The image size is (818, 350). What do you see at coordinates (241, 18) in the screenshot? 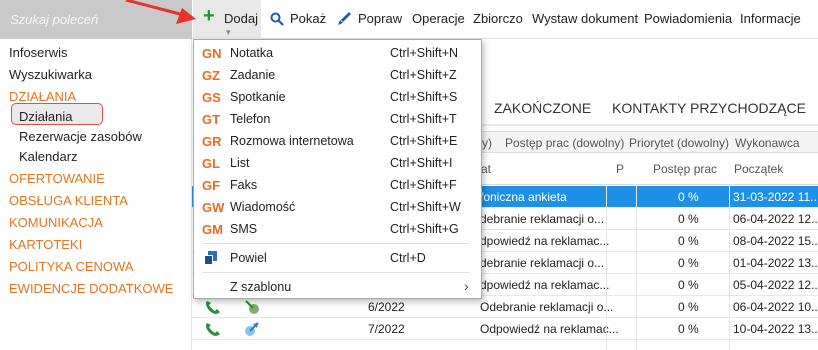
I see `add-button-label: Dodaj` at bounding box center [241, 18].